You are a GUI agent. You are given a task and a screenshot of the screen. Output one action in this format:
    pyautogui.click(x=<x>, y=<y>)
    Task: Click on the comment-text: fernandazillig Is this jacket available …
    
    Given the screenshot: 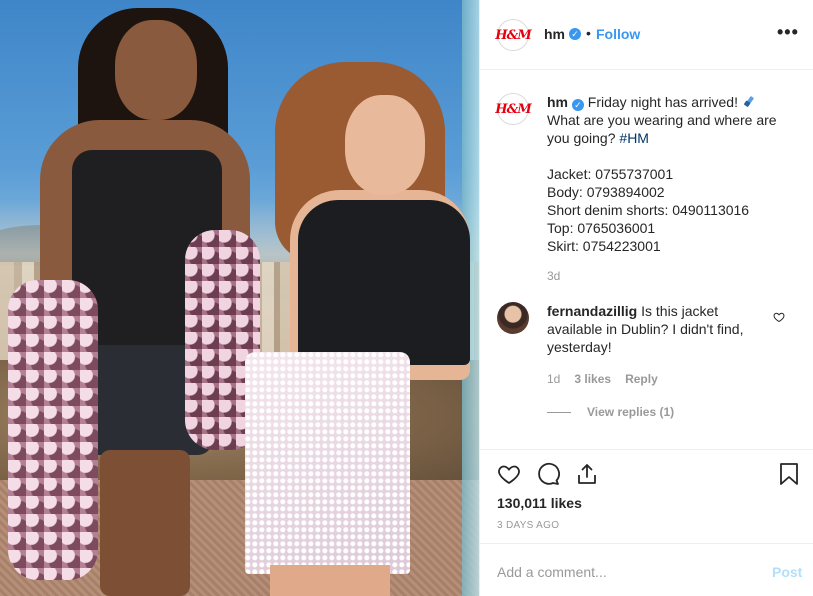 What is the action you would take?
    pyautogui.click(x=657, y=329)
    